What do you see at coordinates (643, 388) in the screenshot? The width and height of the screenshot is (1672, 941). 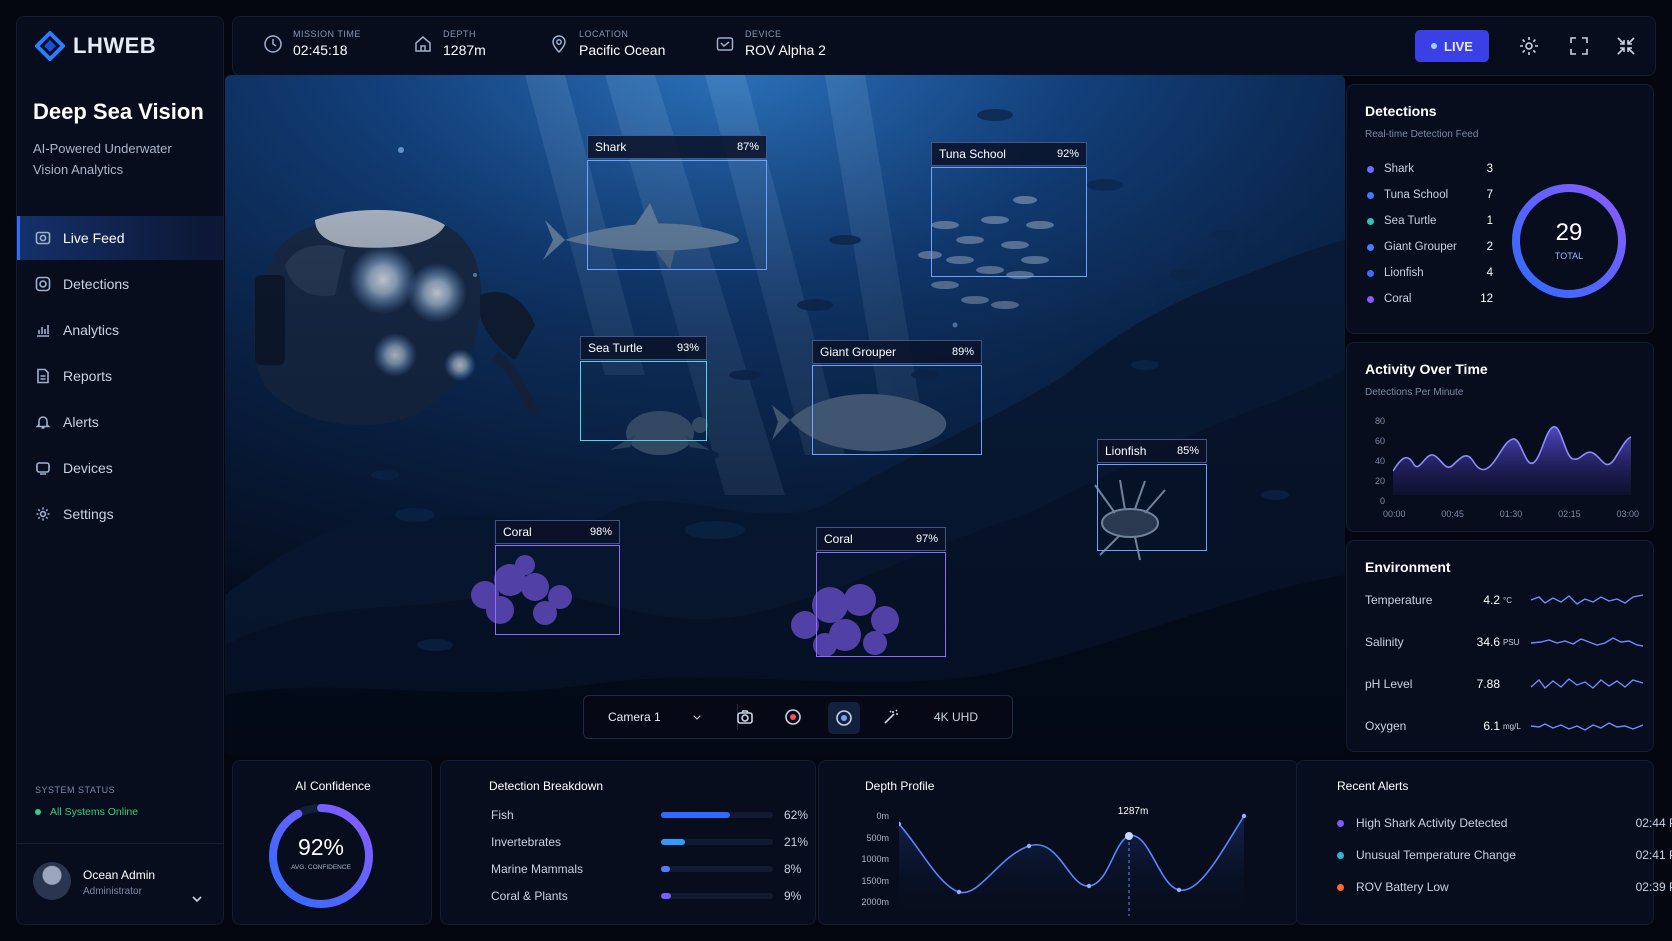 I see `detection-box-sea-turtle: Sea Turtle 93%` at bounding box center [643, 388].